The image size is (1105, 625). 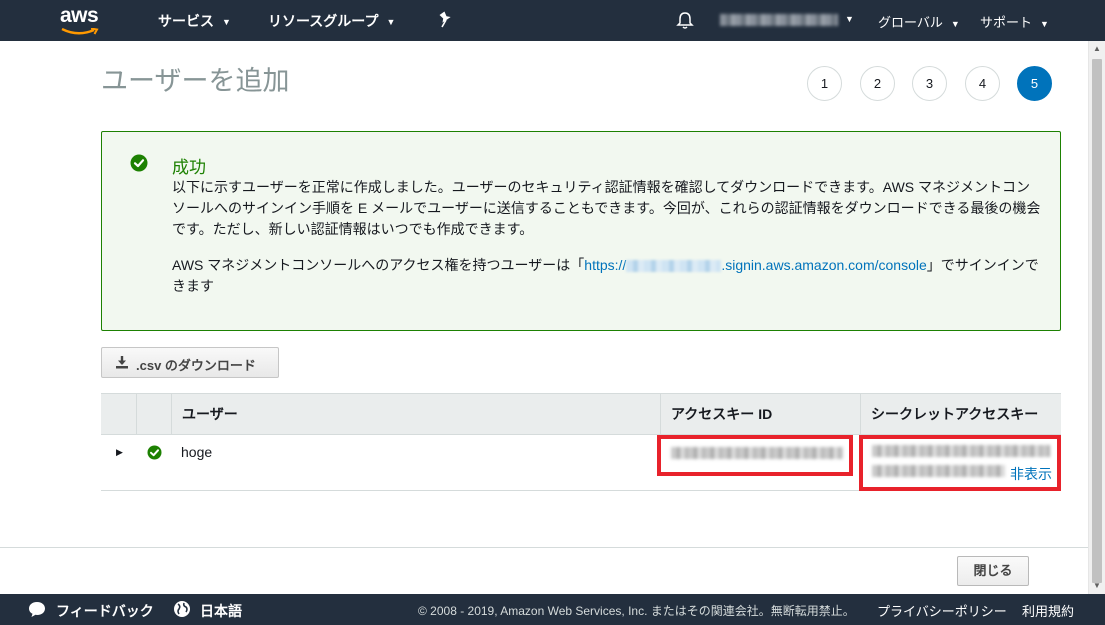 I want to click on scroll-up-icon: ▲, so click(x=1097, y=48).